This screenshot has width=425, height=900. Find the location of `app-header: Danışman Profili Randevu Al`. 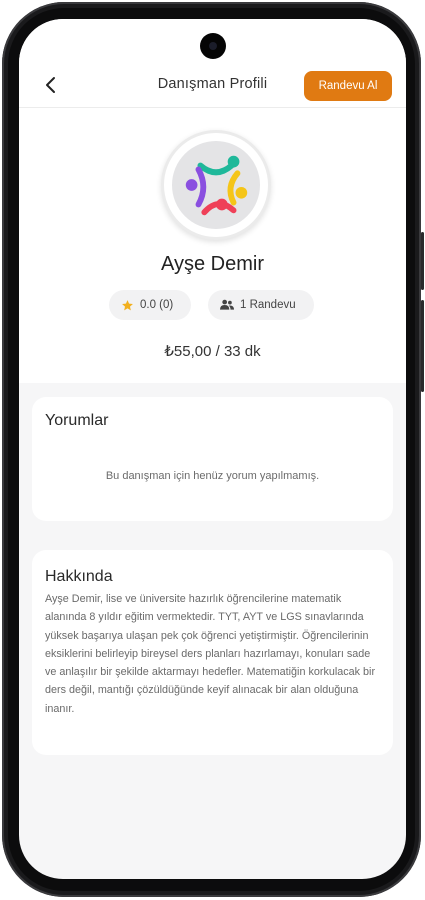

app-header: Danışman Profili Randevu Al is located at coordinates (212, 85).